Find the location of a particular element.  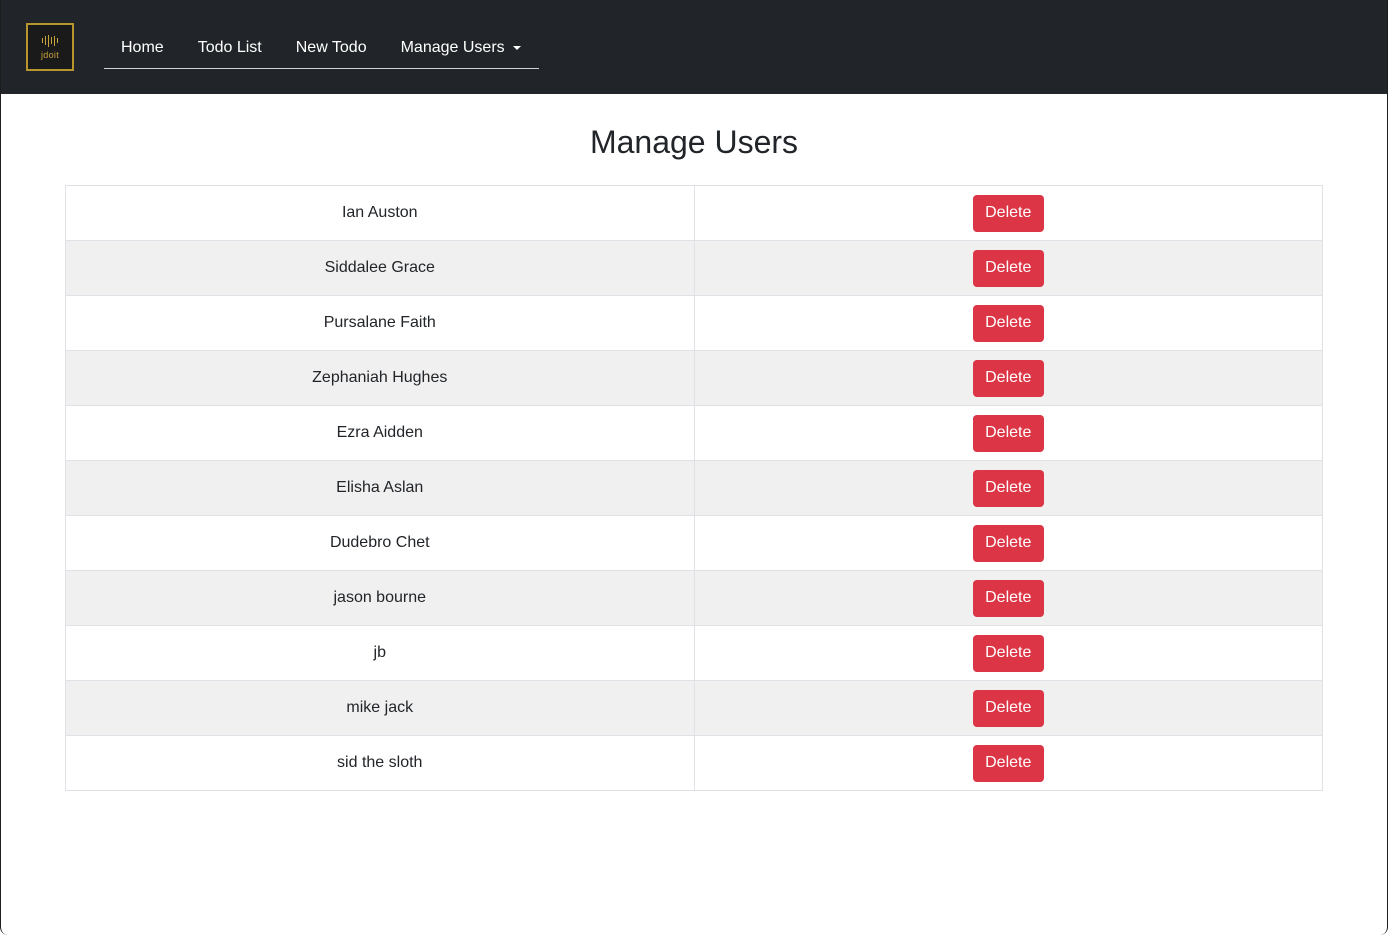

user-name-cell: Dudebro Chet is located at coordinates (380, 543).